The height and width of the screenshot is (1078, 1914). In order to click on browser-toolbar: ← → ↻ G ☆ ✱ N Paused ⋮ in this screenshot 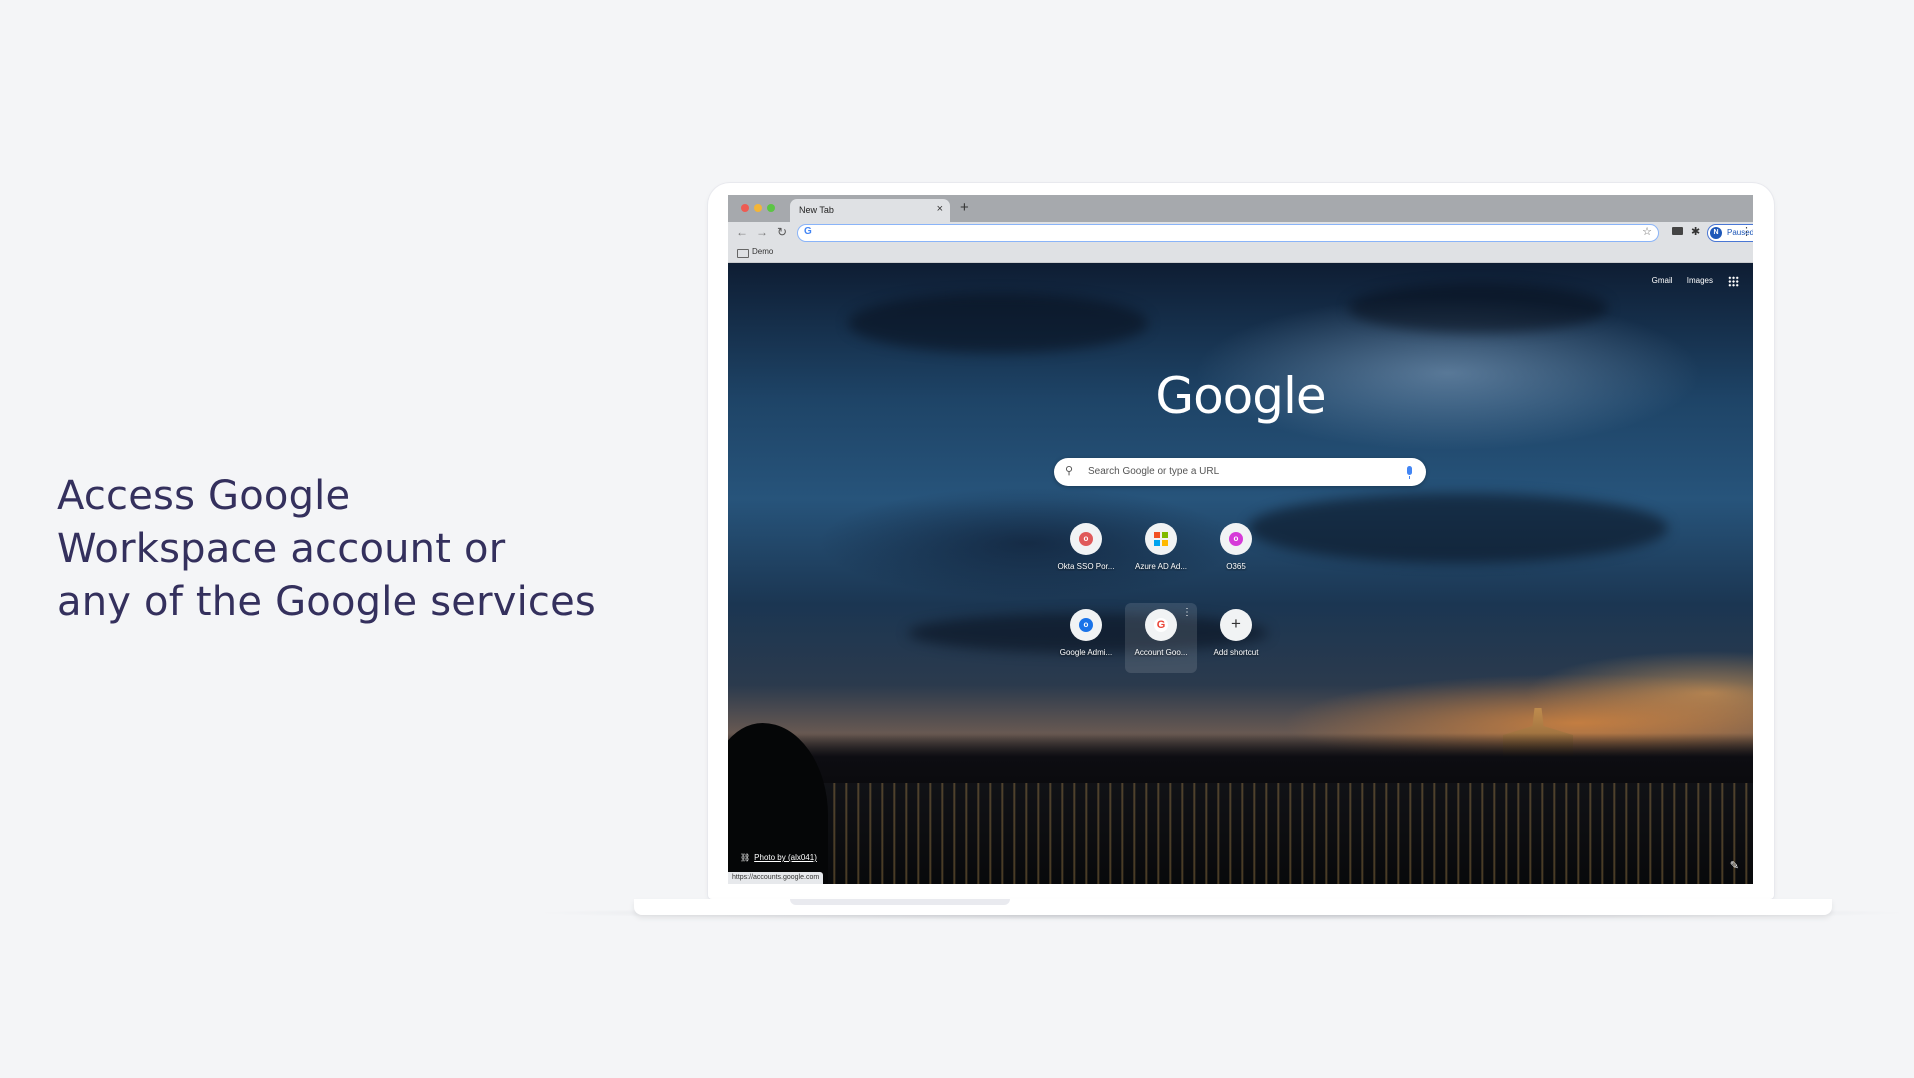, I will do `click(1240, 233)`.